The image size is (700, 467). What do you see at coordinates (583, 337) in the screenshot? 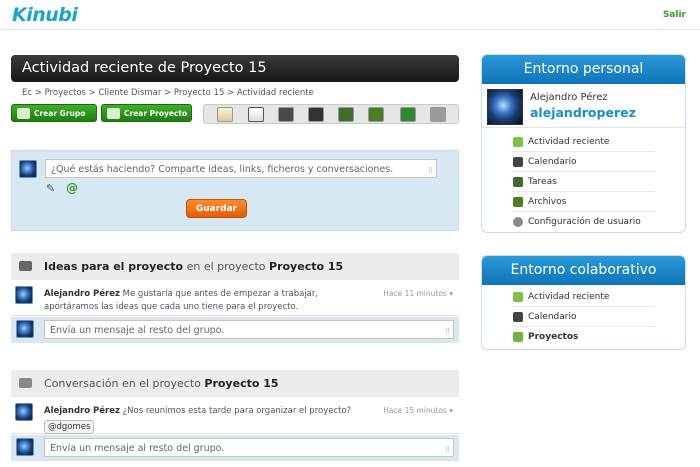
I see `collab-item-projects: Proyectos` at bounding box center [583, 337].